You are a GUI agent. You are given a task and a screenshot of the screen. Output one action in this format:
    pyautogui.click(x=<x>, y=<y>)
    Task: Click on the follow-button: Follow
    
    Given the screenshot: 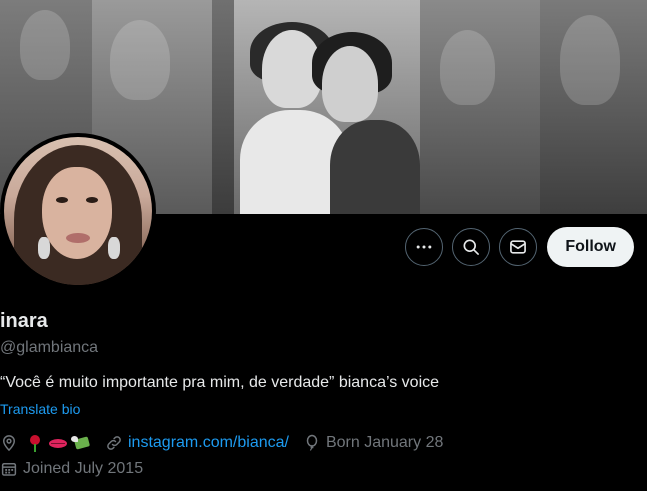 What is the action you would take?
    pyautogui.click(x=590, y=247)
    